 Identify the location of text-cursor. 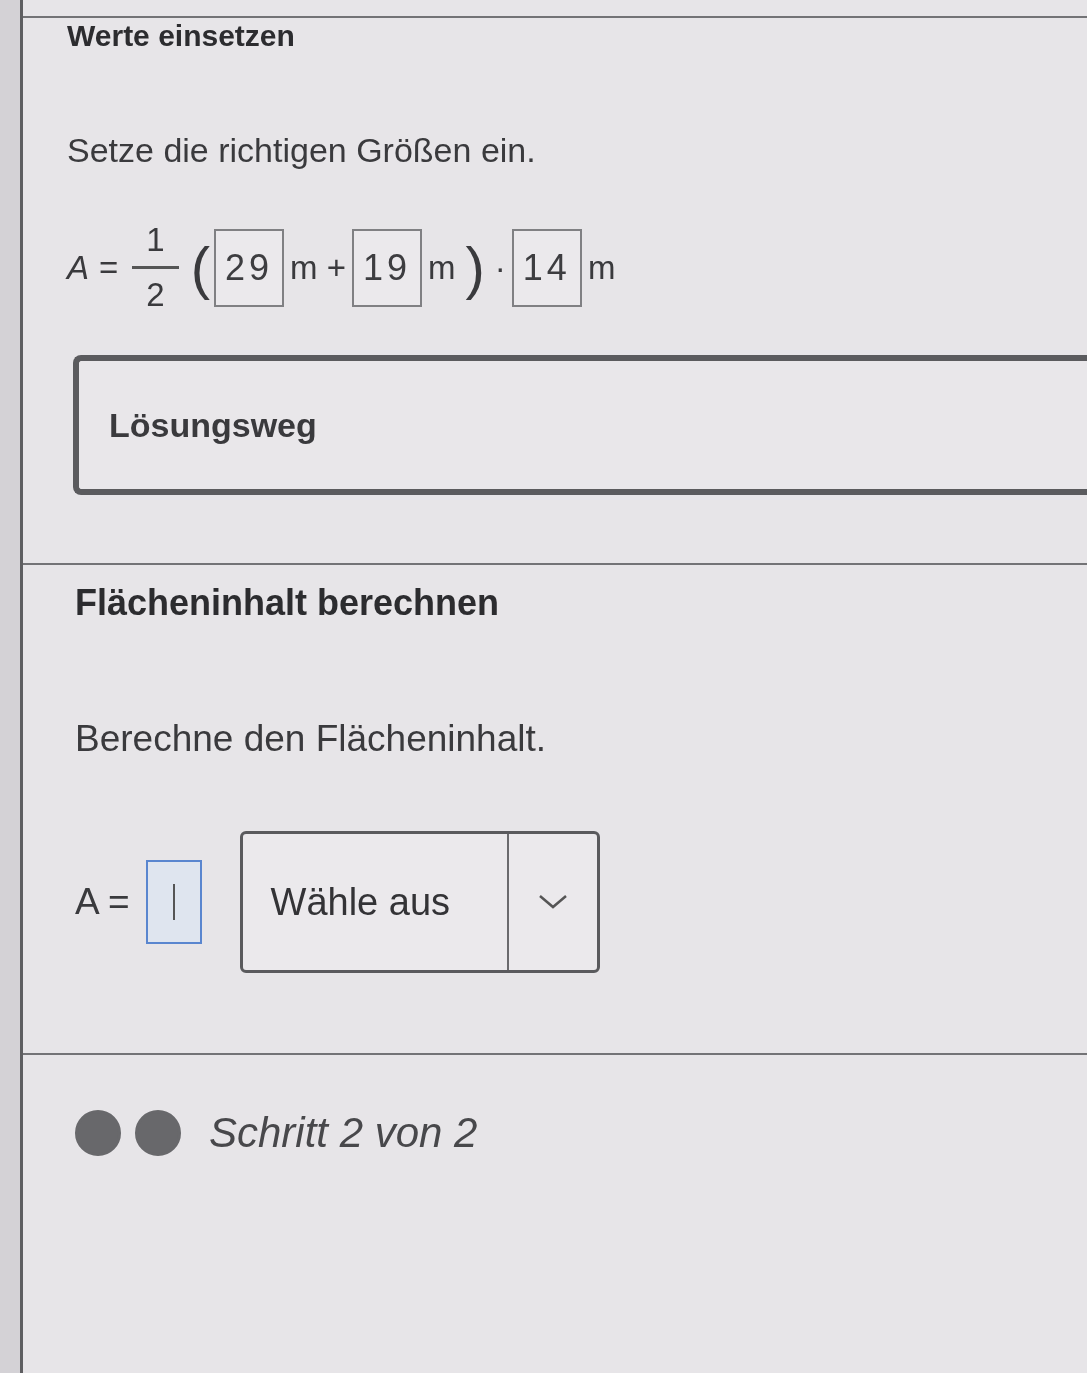
(173, 902).